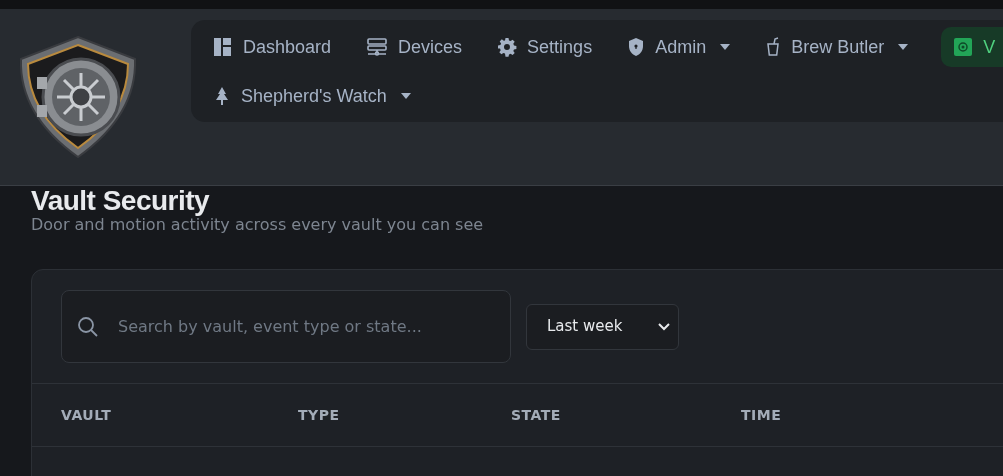  Describe the element at coordinates (272, 47) in the screenshot. I see `nav-link: Dashboard` at that location.